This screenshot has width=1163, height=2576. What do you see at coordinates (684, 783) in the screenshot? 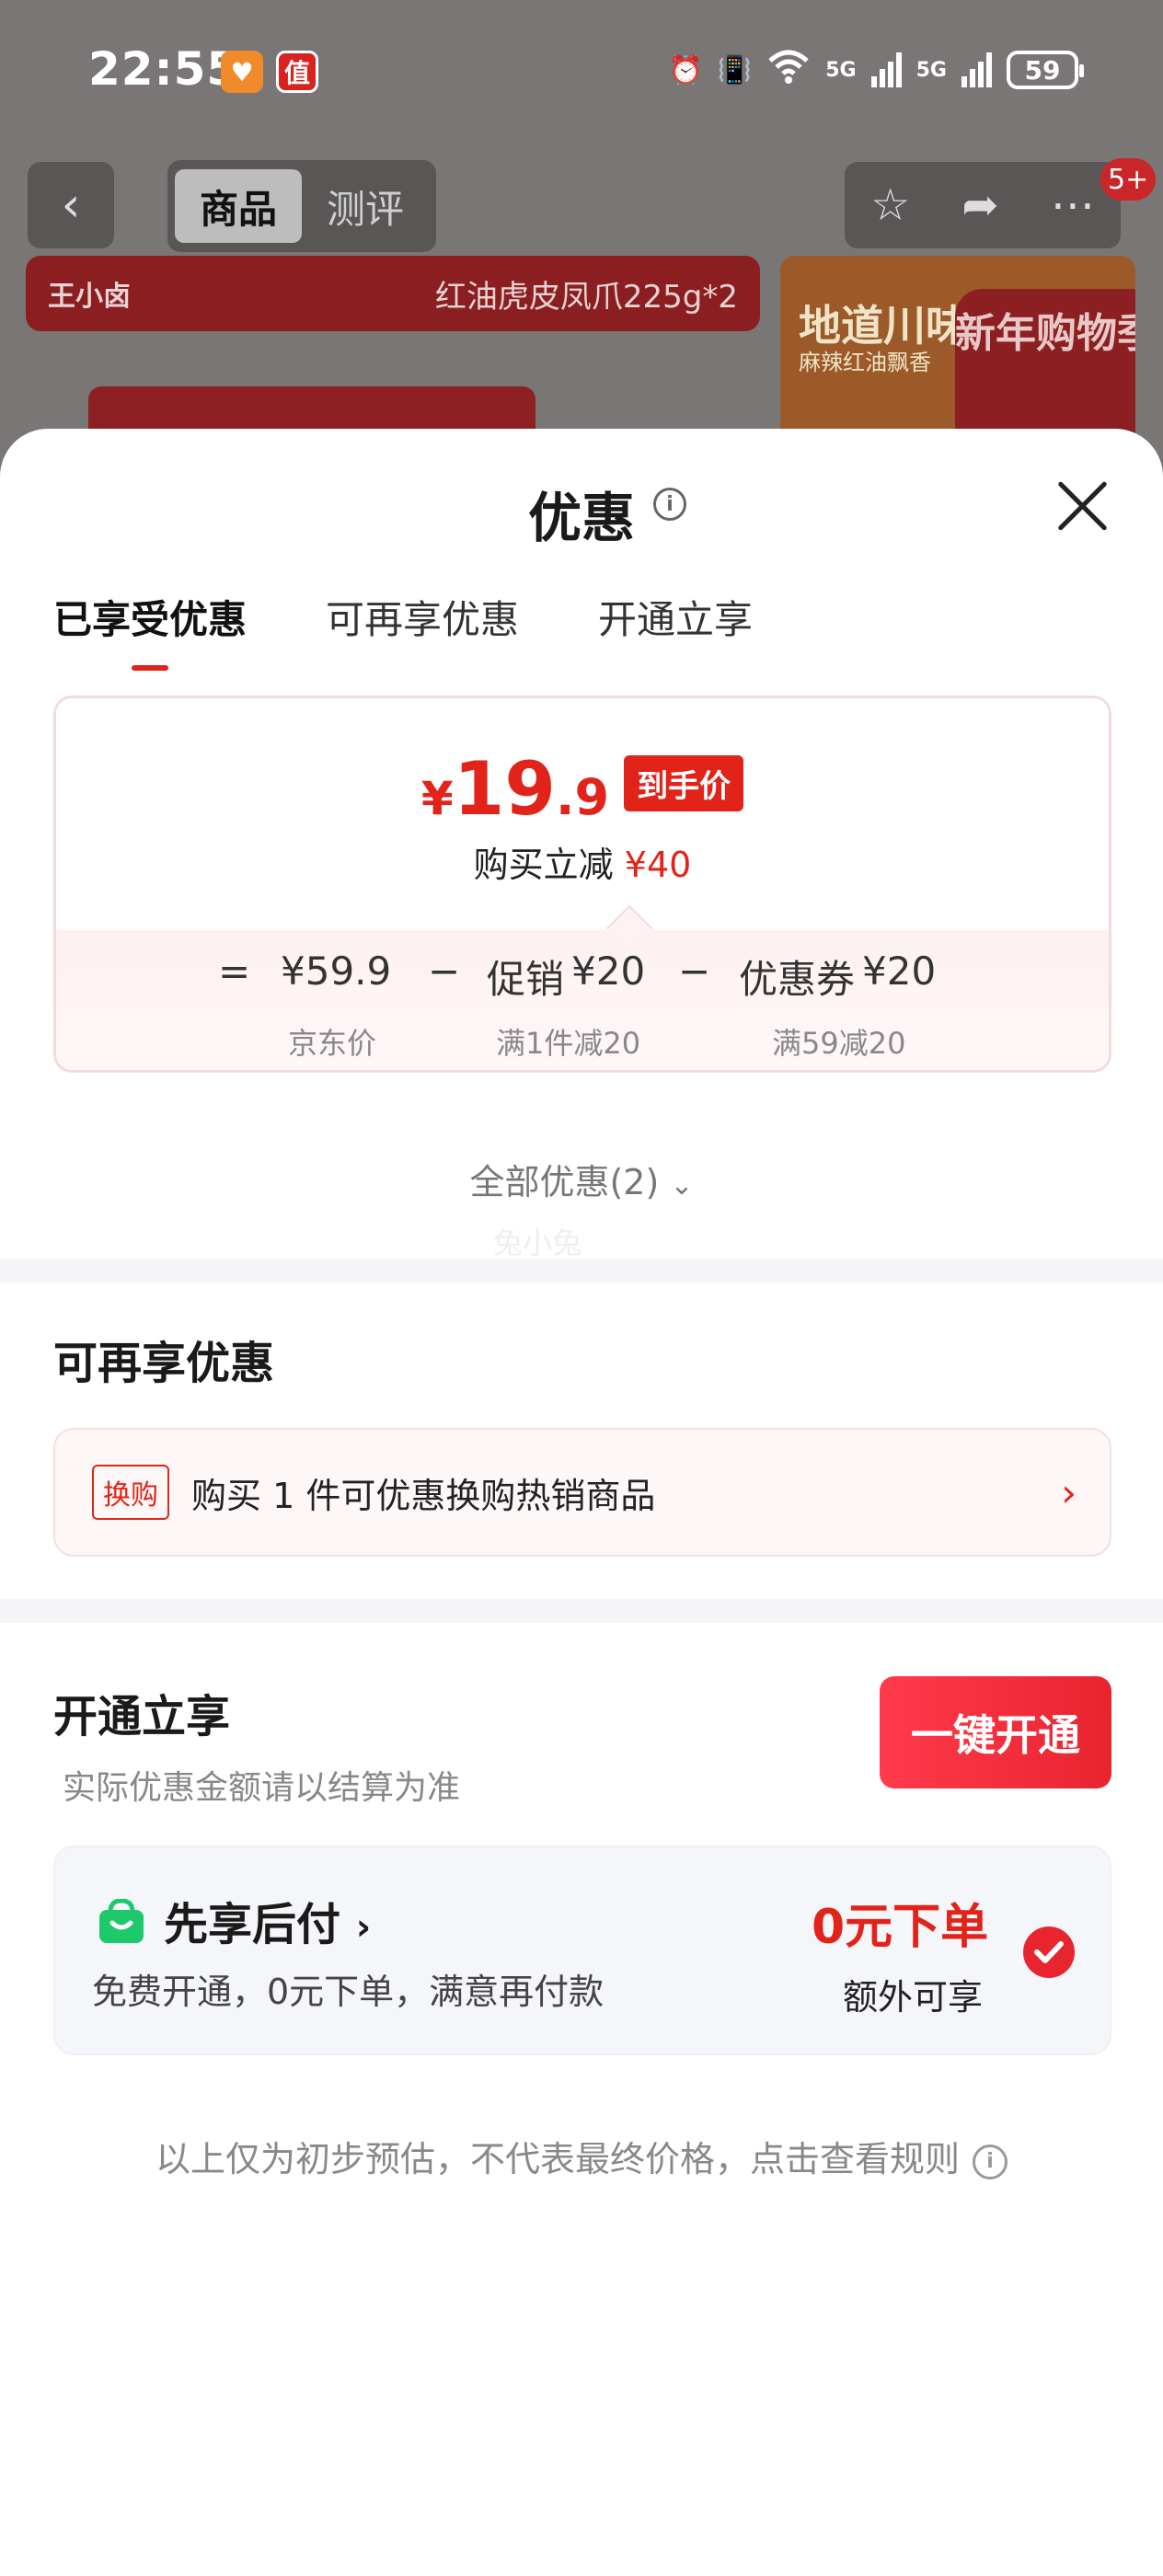
I see `final-price-badge: 到手价` at bounding box center [684, 783].